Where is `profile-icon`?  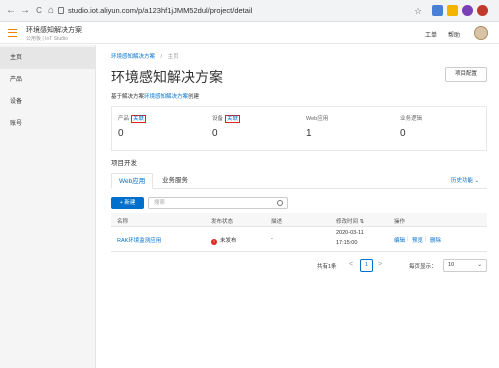 profile-icon is located at coordinates (467, 10).